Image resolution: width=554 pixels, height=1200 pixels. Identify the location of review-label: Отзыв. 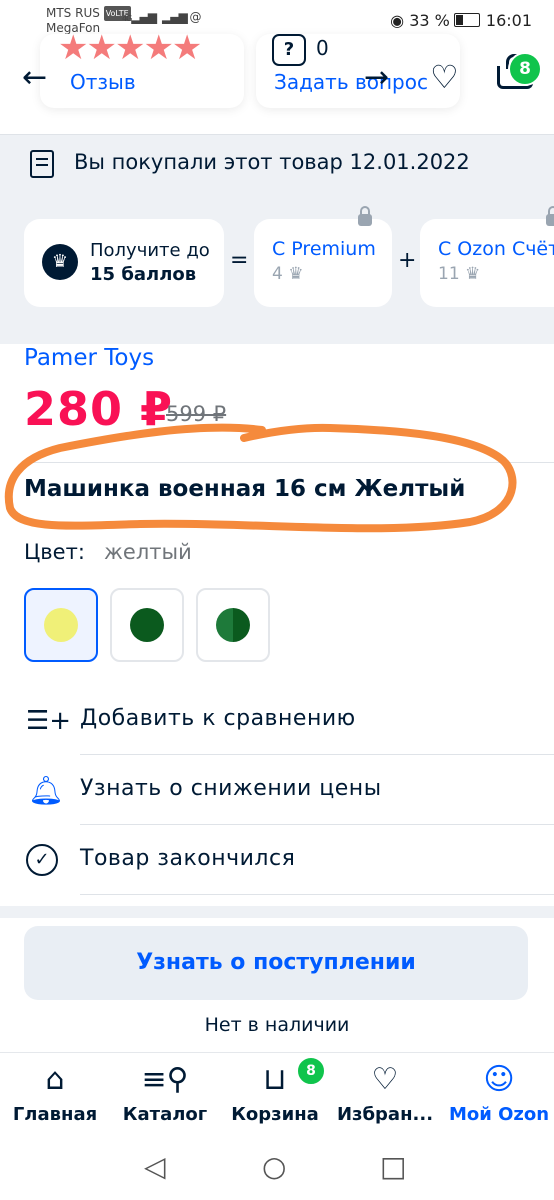
(103, 82).